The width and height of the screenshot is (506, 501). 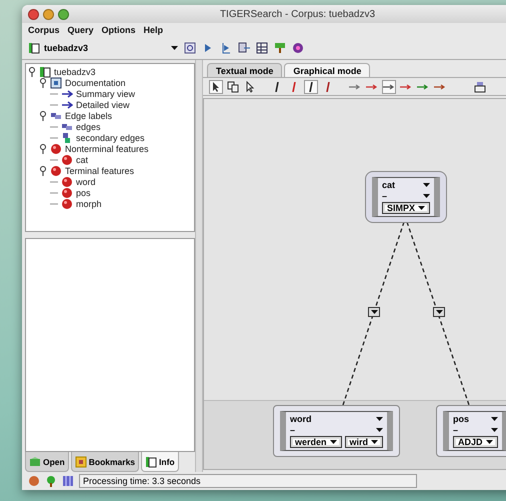 What do you see at coordinates (244, 70) in the screenshot?
I see `mode-tab: Textual mode` at bounding box center [244, 70].